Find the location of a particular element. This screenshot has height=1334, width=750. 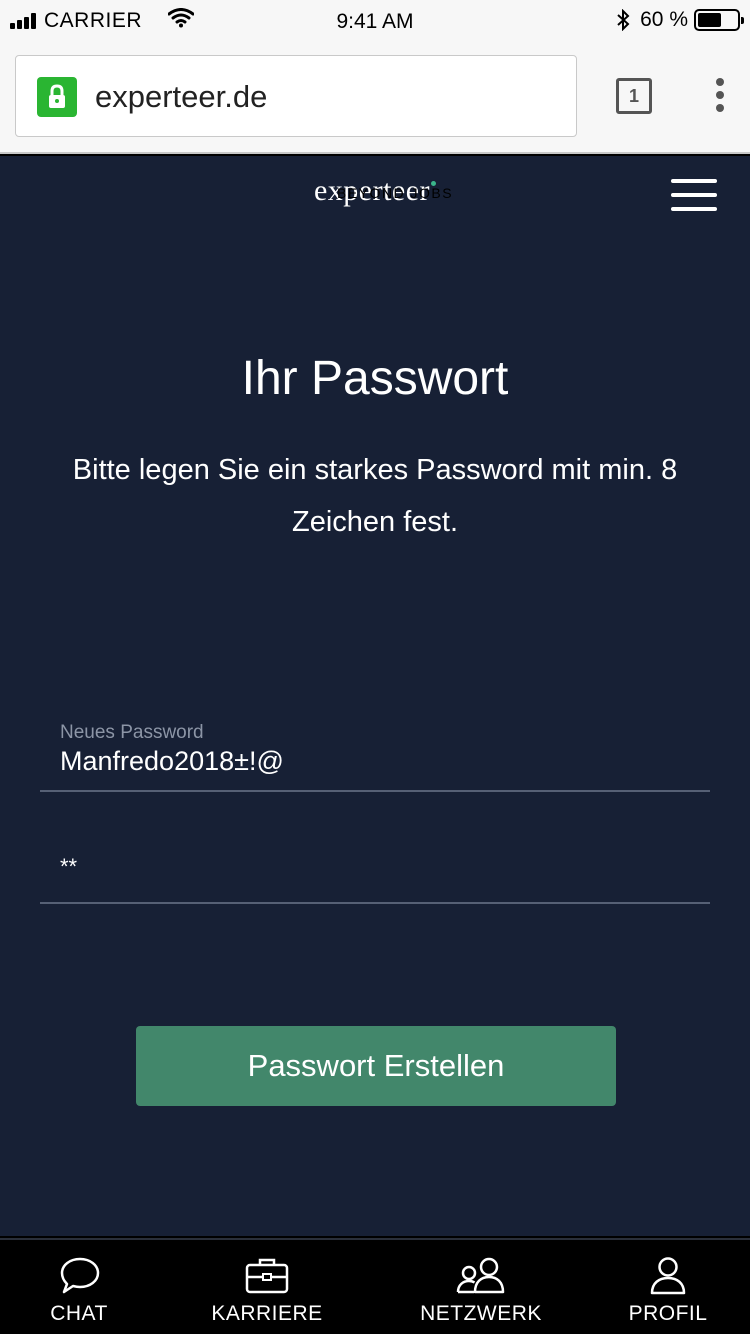

hamburger-menu-icon is located at coordinates (694, 195).